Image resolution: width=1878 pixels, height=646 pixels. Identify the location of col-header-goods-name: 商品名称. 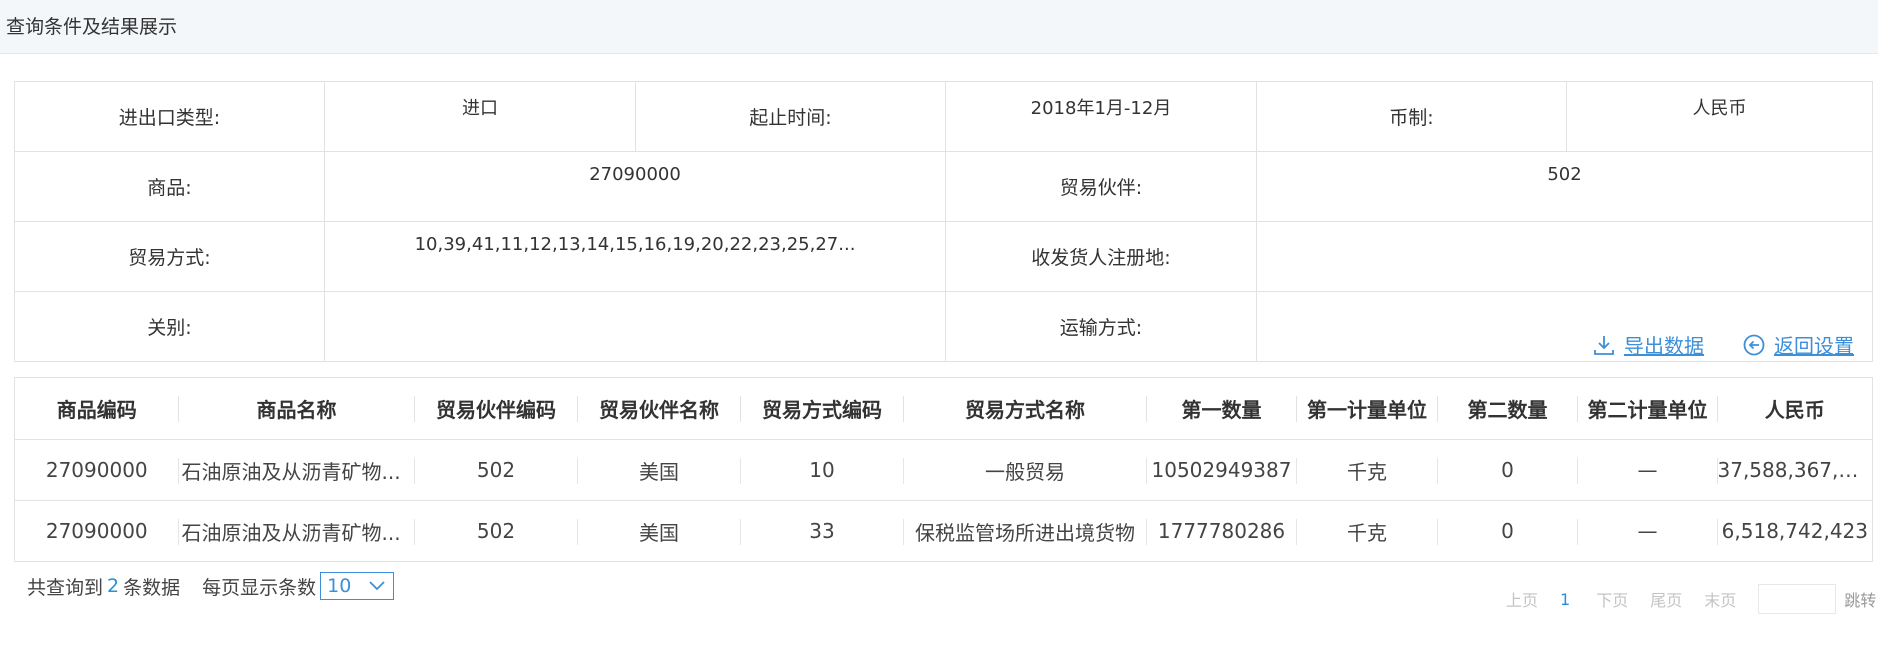
(296, 408).